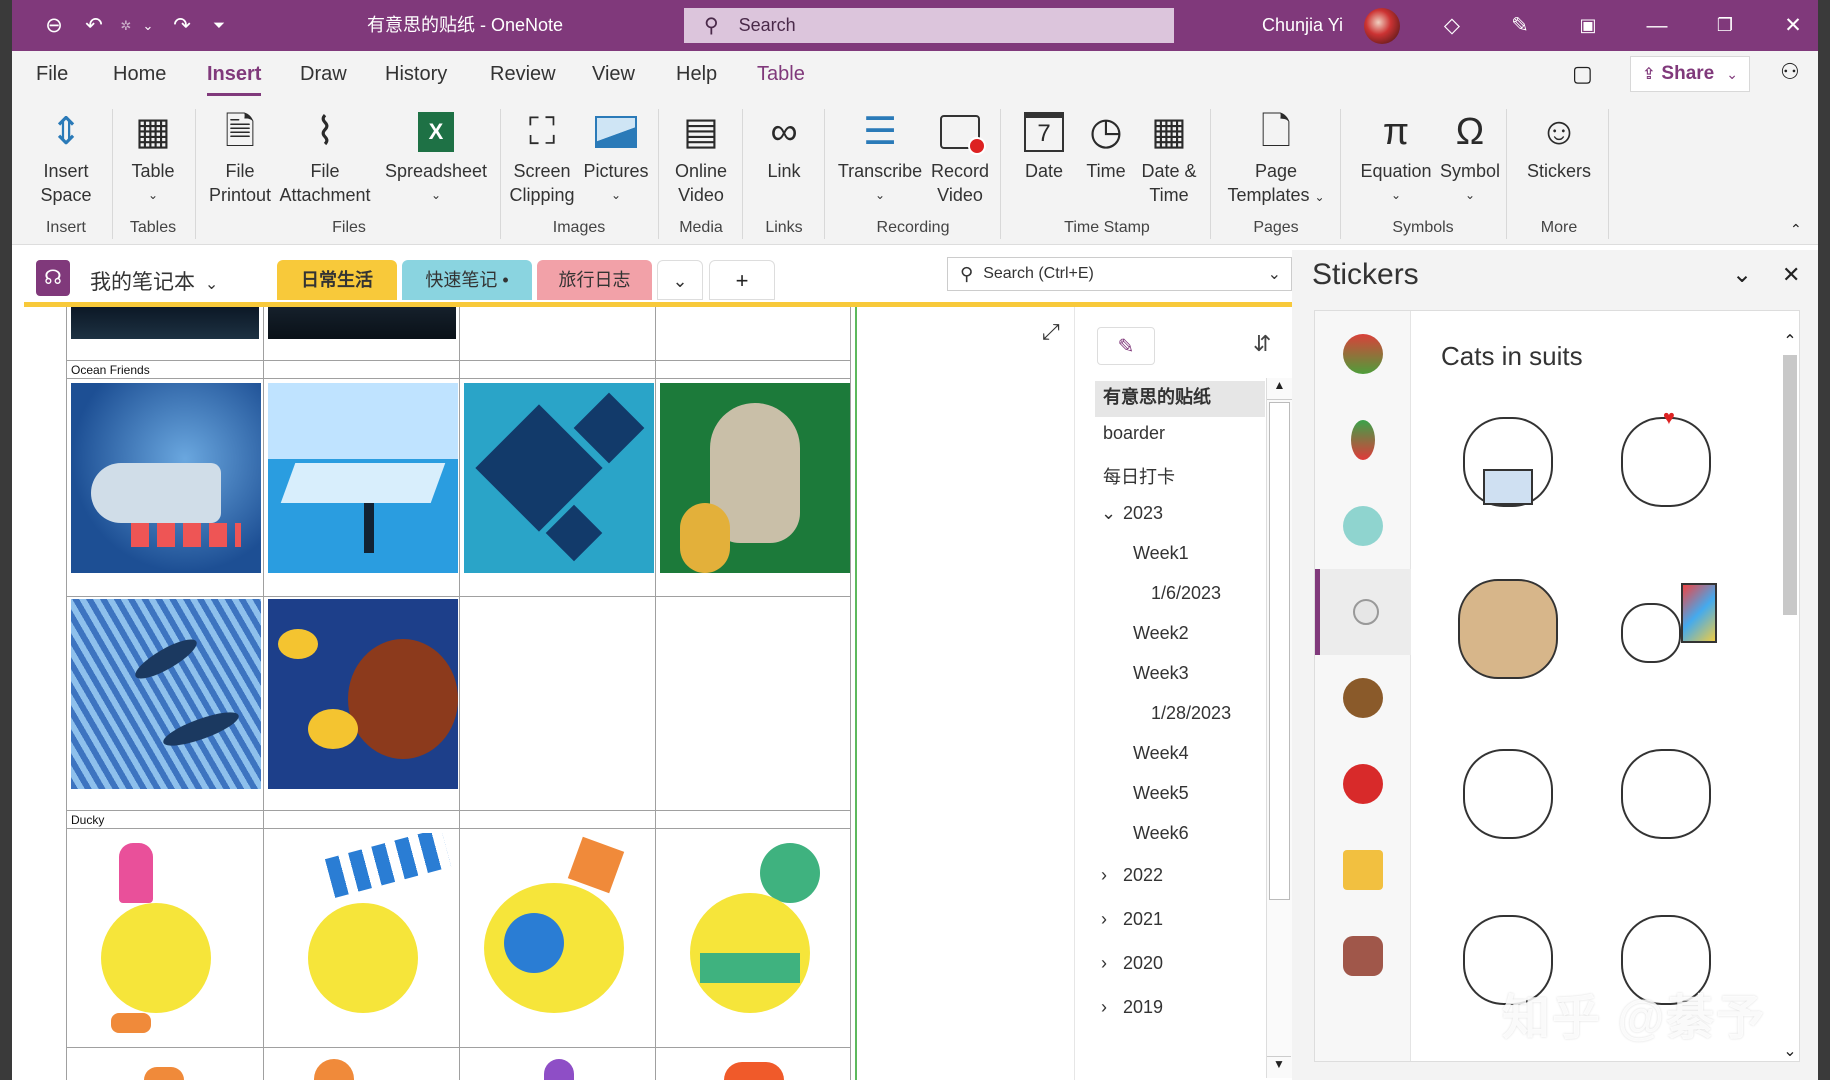 The width and height of the screenshot is (1830, 1080). Describe the element at coordinates (436, 157) in the screenshot. I see `spreadsheet-button: X Spreadsheet ⌄` at that location.